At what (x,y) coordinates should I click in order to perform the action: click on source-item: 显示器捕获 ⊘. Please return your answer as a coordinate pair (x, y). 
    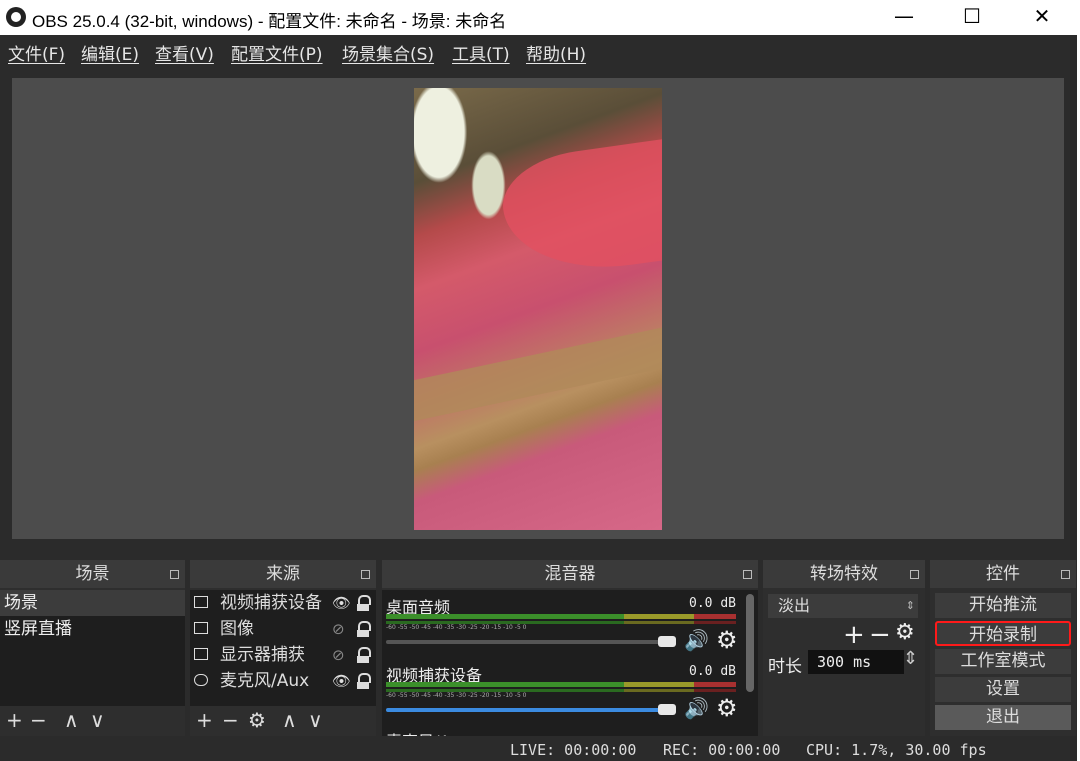
    Looking at the image, I should click on (283, 655).